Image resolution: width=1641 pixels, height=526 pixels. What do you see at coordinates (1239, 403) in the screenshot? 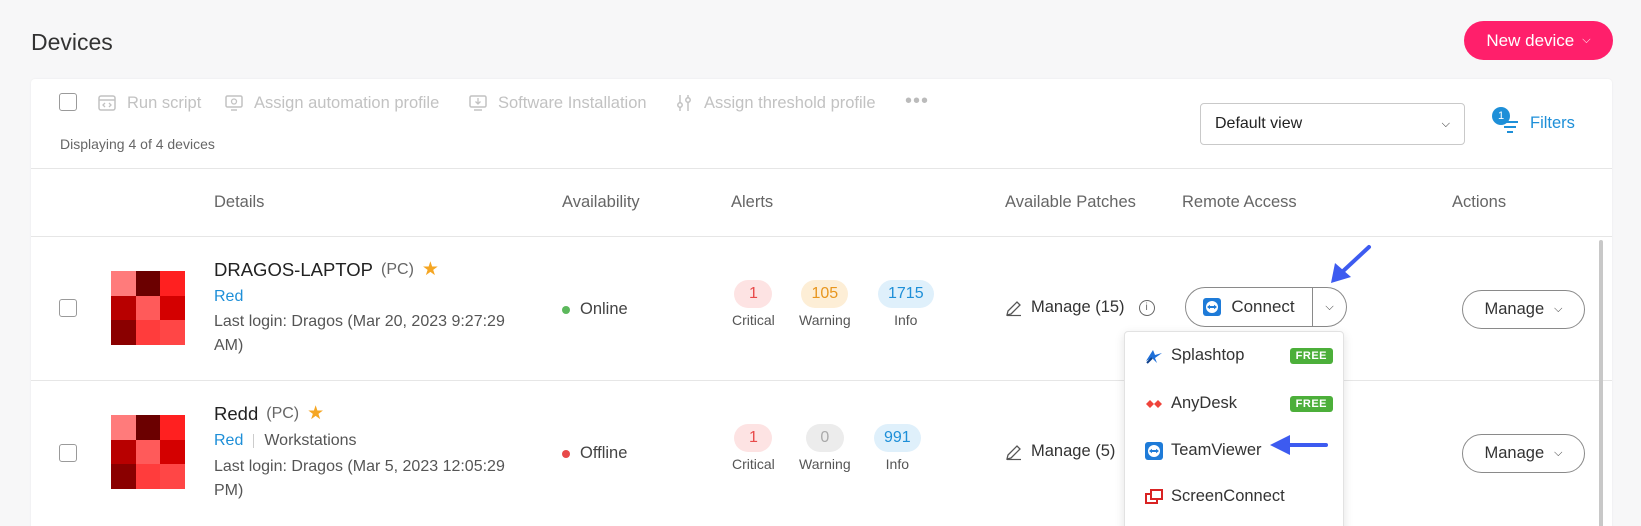
I see `remote-option-anydesk: AnyDesk FREE` at bounding box center [1239, 403].